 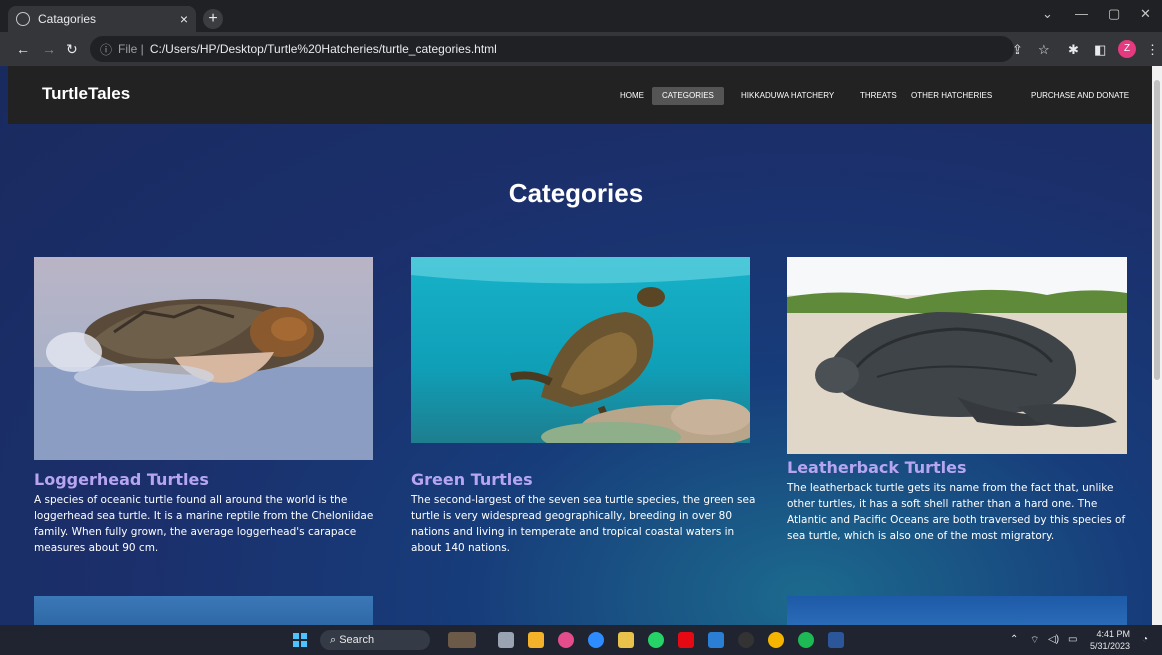 What do you see at coordinates (184, 19) in the screenshot?
I see `tab-close-button: ×` at bounding box center [184, 19].